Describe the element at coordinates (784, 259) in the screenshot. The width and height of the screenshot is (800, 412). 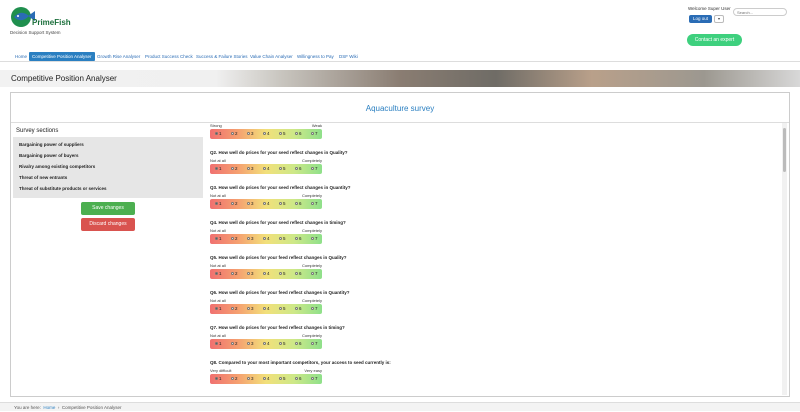
I see `scrollbar` at that location.